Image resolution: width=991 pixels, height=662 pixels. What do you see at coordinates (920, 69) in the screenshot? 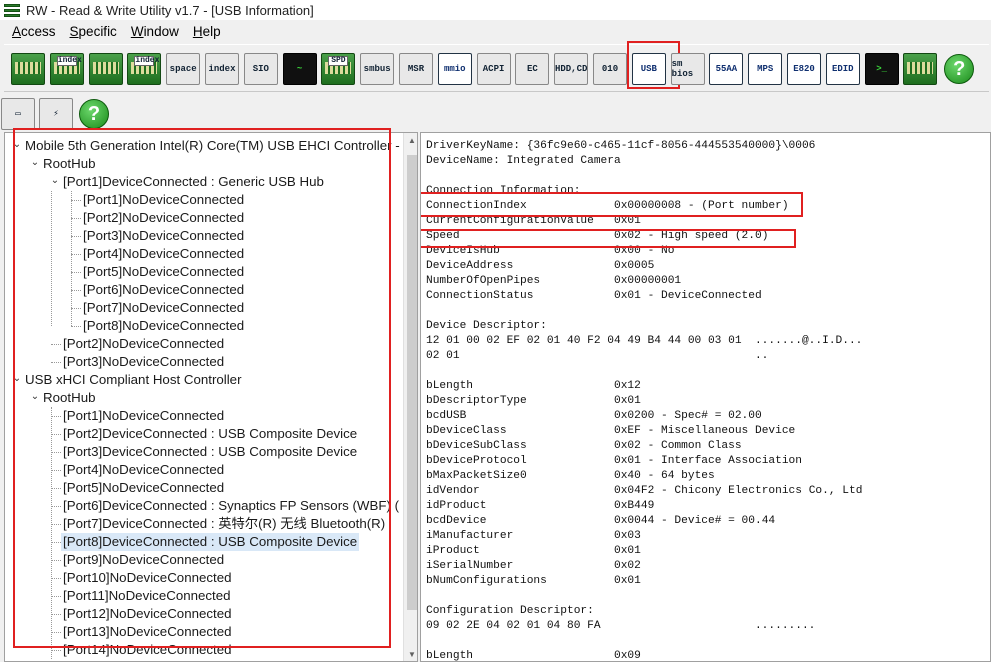
I see `battery-button` at bounding box center [920, 69].